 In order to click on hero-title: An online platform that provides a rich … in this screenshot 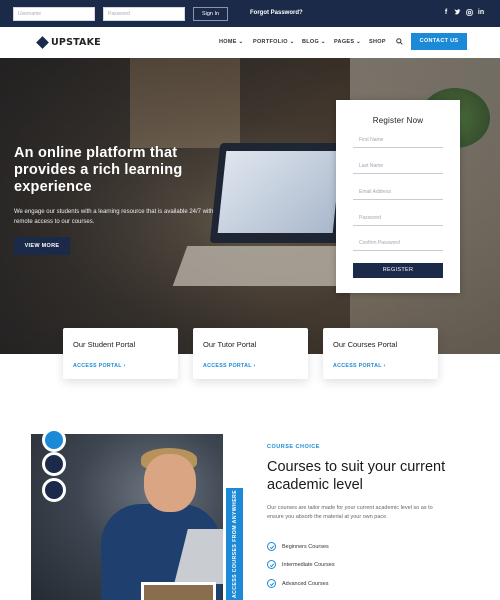, I will do `click(98, 170)`.